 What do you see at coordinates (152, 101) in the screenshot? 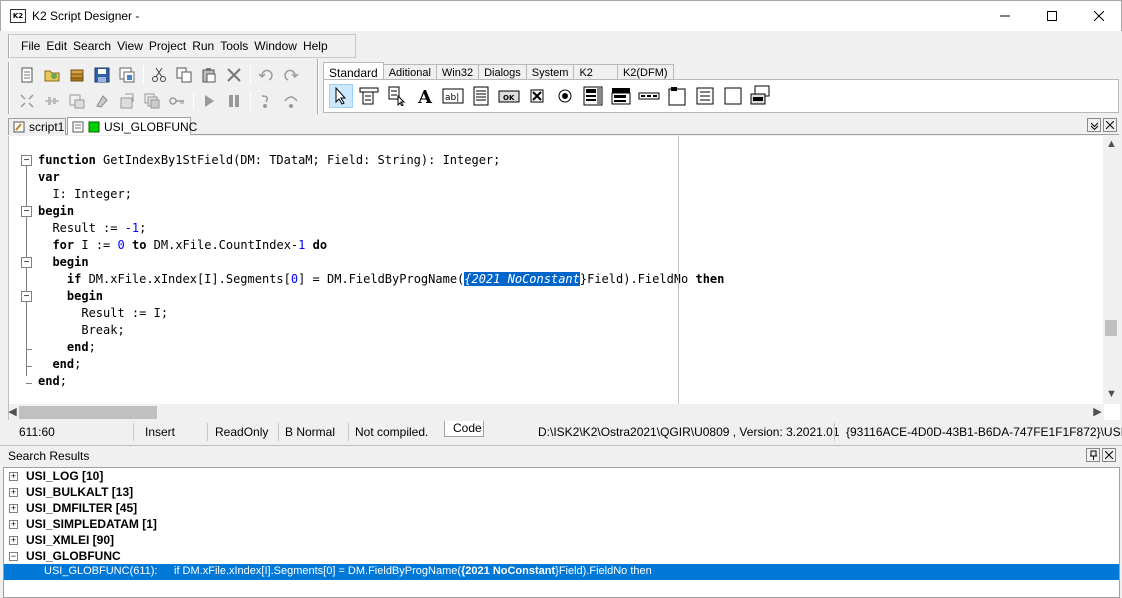
I see `creation-order-button` at bounding box center [152, 101].